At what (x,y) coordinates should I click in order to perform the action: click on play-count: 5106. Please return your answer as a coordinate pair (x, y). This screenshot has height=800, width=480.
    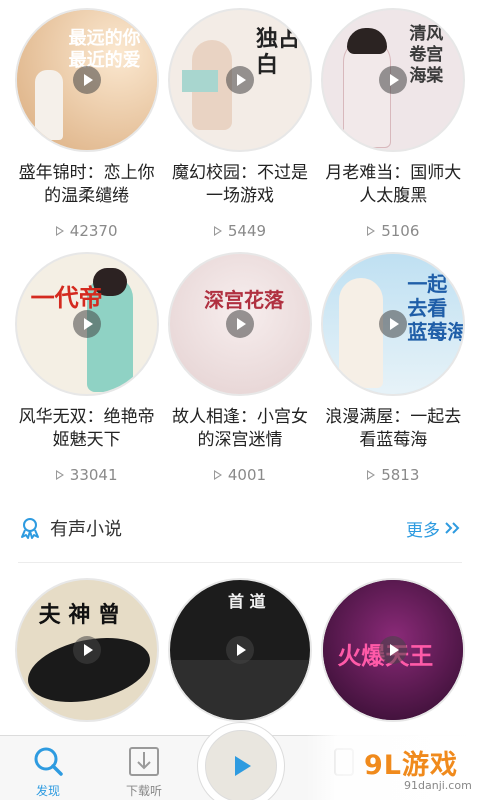
    Looking at the image, I should click on (393, 231).